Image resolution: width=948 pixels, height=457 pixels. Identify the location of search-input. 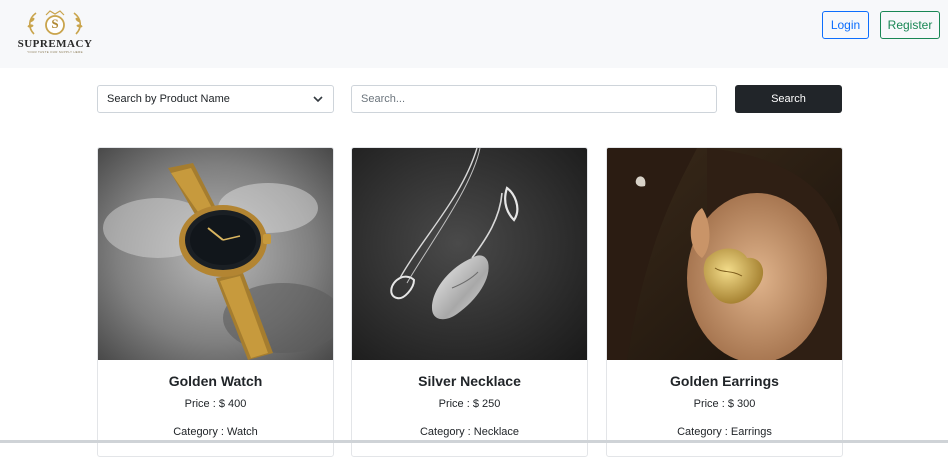
(534, 99).